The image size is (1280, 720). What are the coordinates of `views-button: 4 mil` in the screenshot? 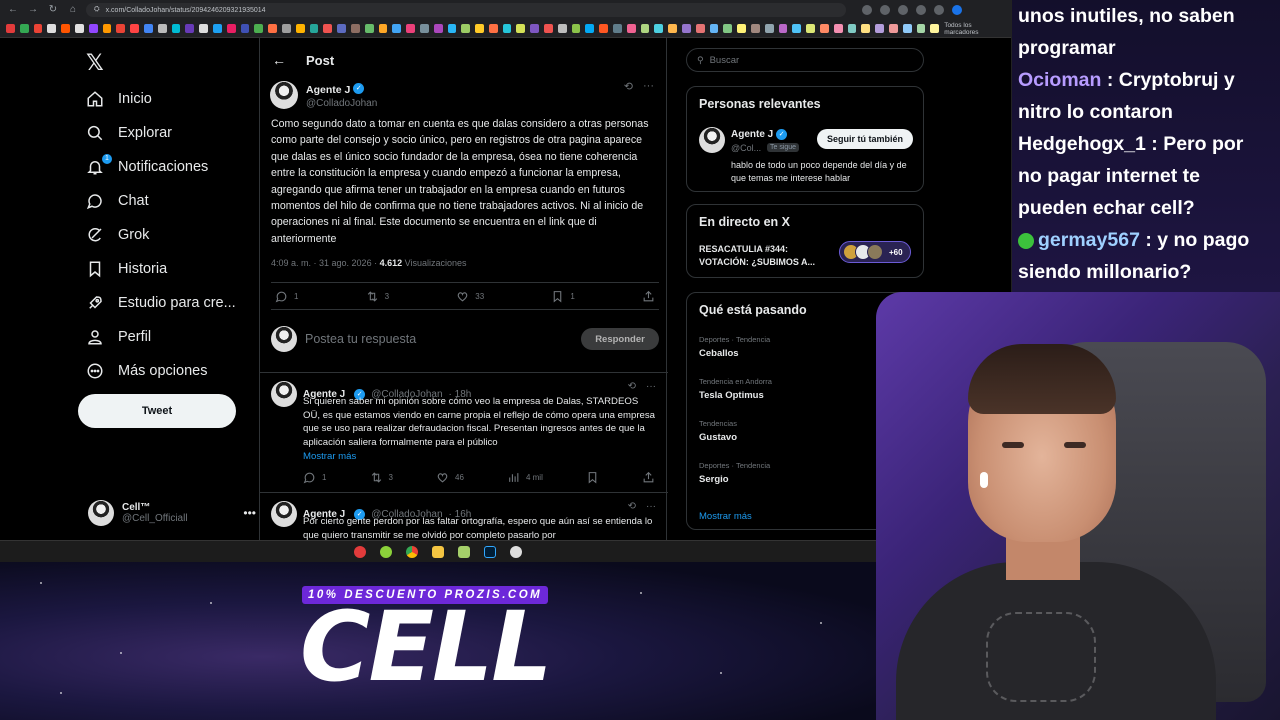 It's located at (525, 477).